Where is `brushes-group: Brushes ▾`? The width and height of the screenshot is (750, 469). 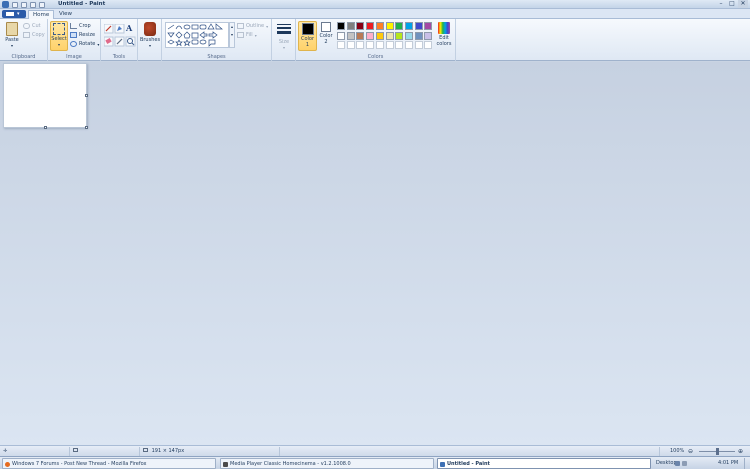
brushes-group: Brushes ▾ is located at coordinates (150, 40).